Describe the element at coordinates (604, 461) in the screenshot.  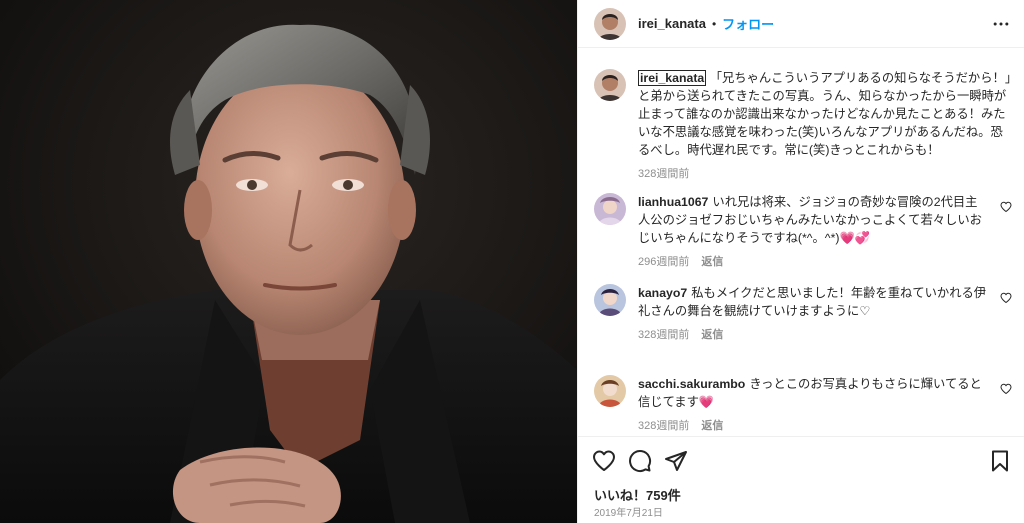
I see `heart-icon` at that location.